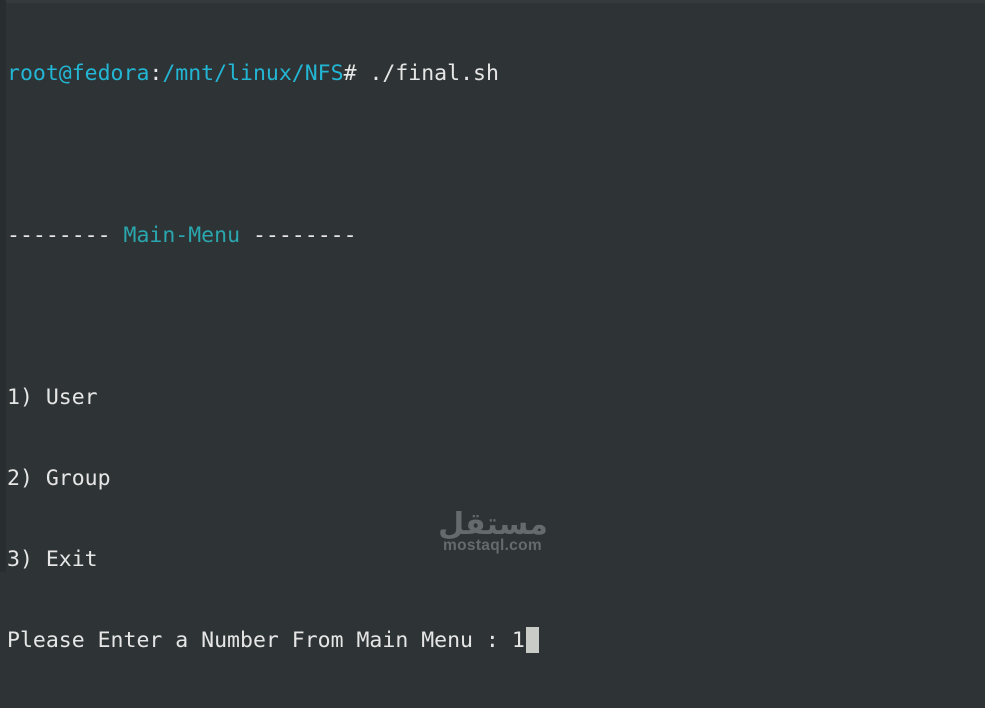 The width and height of the screenshot is (985, 708). Describe the element at coordinates (20, 559) in the screenshot. I see `menu-option-number: 3)` at that location.